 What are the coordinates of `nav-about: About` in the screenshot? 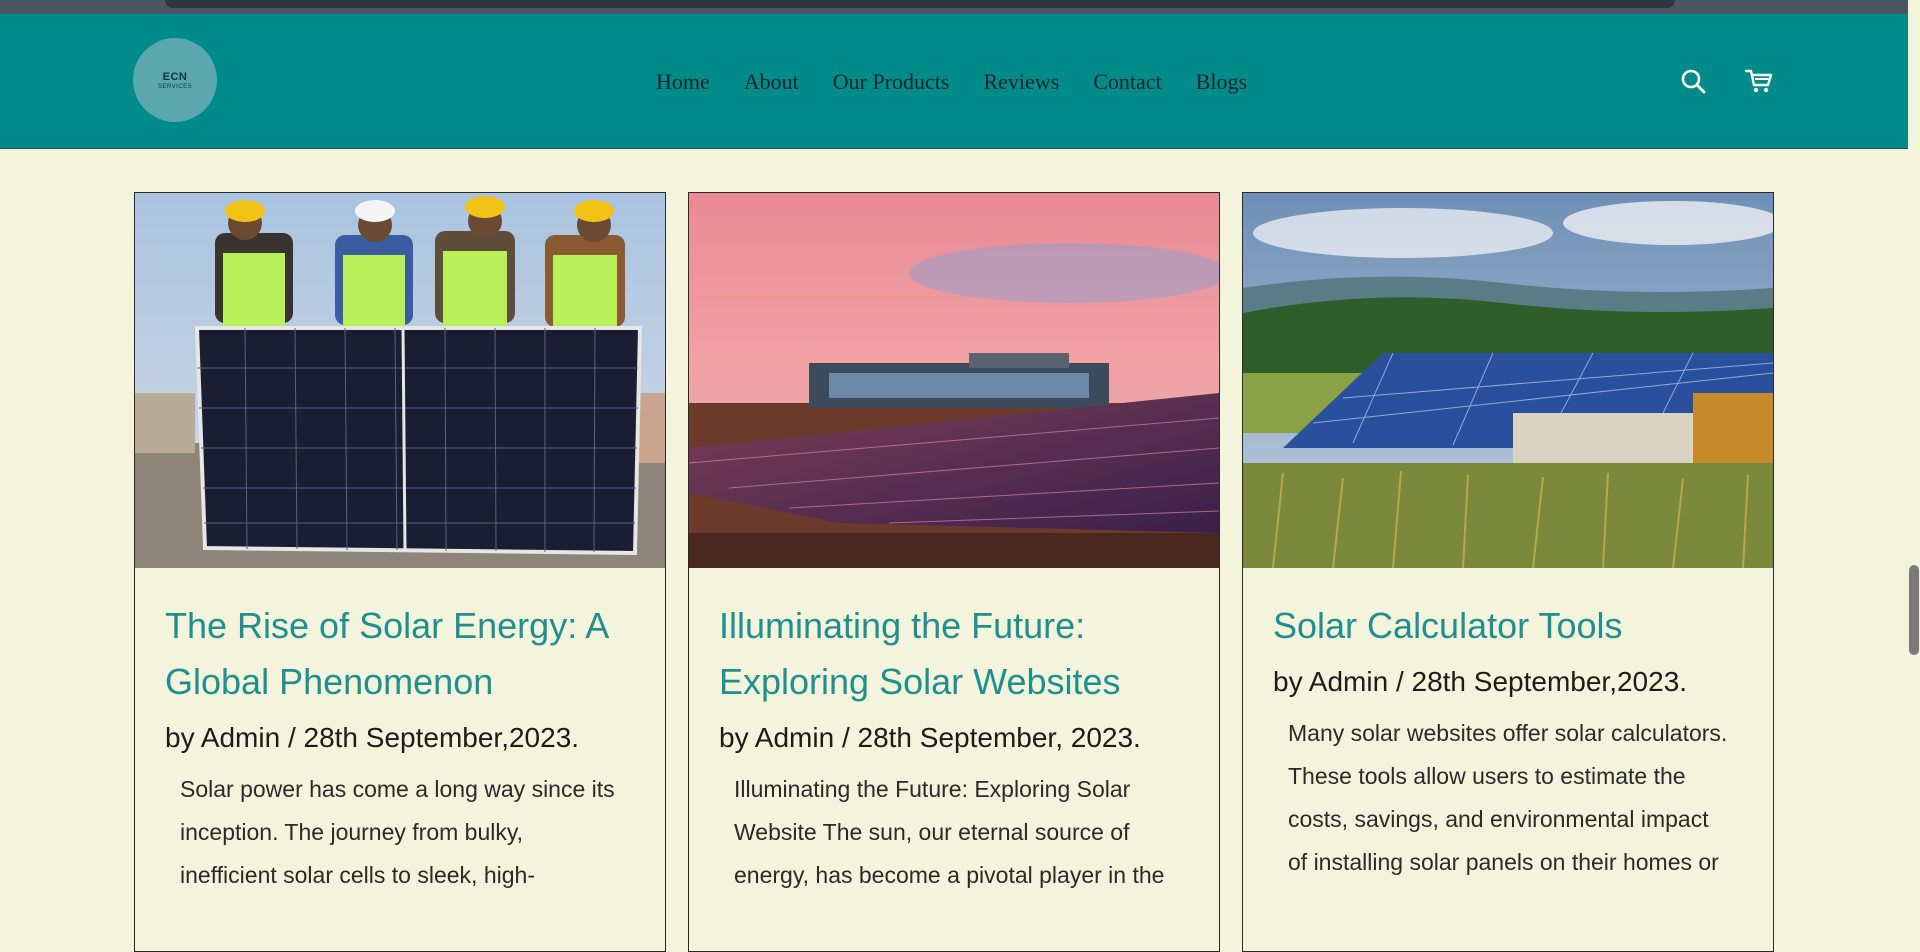 It's located at (771, 82).